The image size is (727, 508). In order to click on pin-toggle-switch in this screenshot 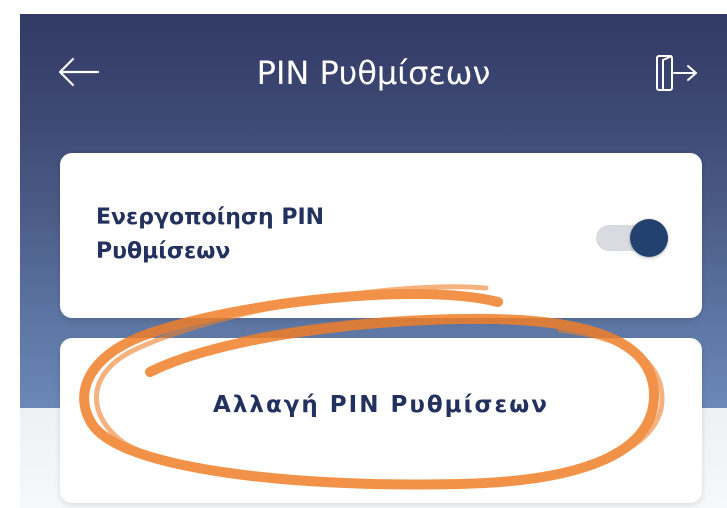, I will do `click(633, 238)`.